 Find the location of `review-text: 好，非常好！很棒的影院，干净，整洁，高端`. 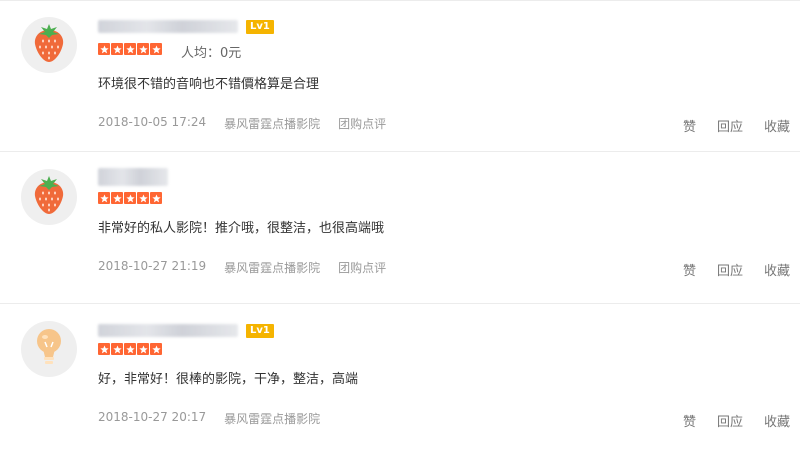

review-text: 好，非常好！很棒的影院，干净，整洁，高端 is located at coordinates (228, 379).